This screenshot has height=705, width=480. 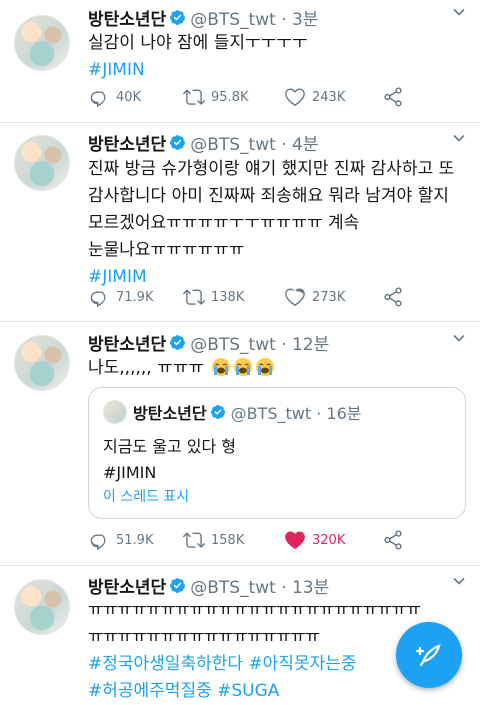 What do you see at coordinates (329, 97) in the screenshot?
I see `like-count: 243K` at bounding box center [329, 97].